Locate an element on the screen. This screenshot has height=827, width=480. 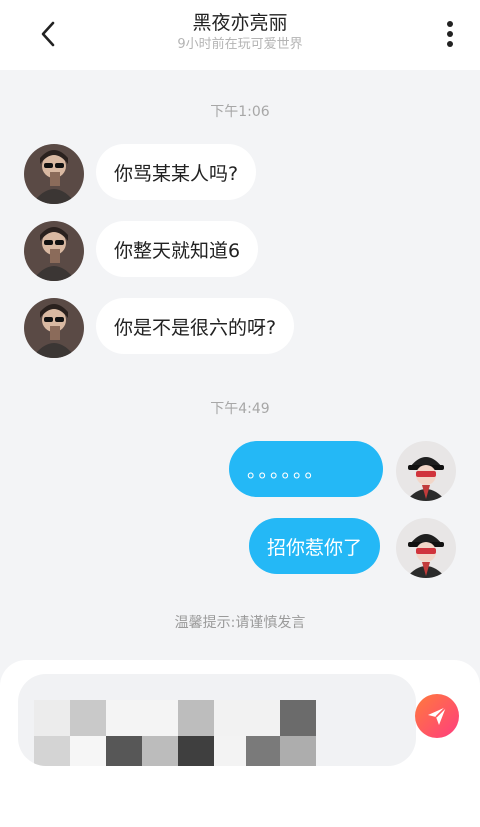
more-options-button is located at coordinates (450, 34).